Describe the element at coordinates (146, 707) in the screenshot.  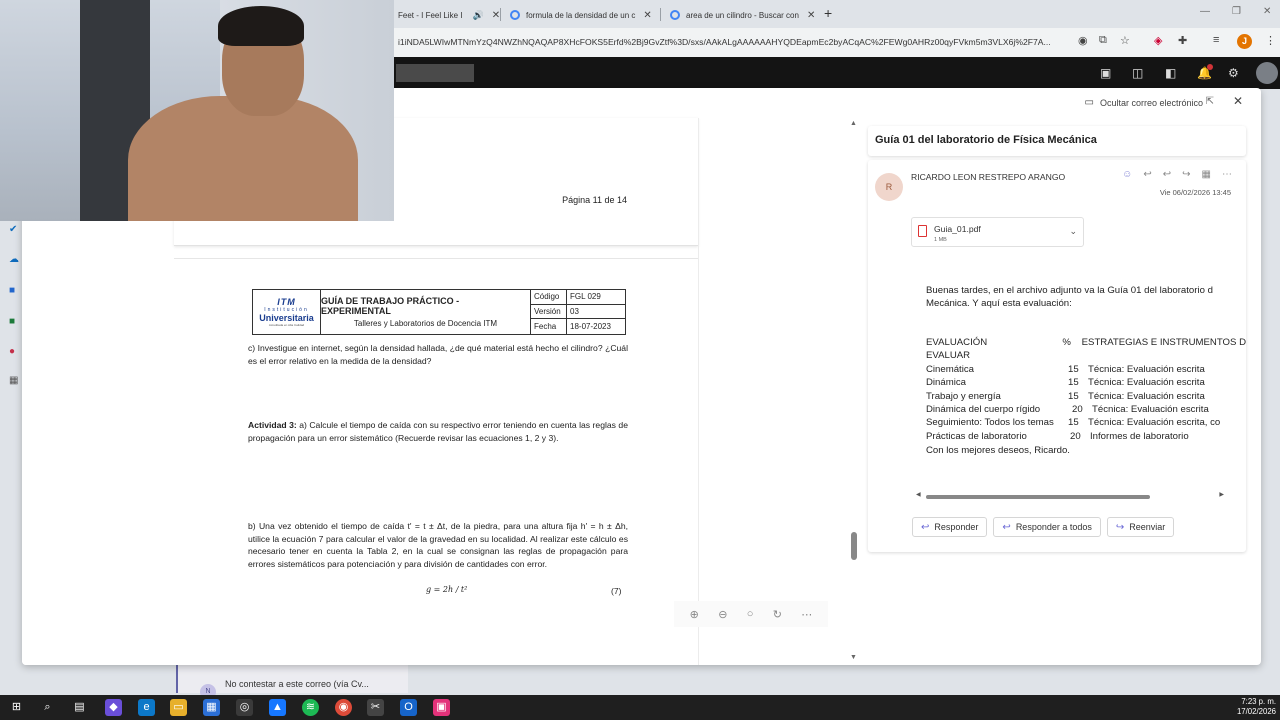
I see `edge-icon: e` at that location.